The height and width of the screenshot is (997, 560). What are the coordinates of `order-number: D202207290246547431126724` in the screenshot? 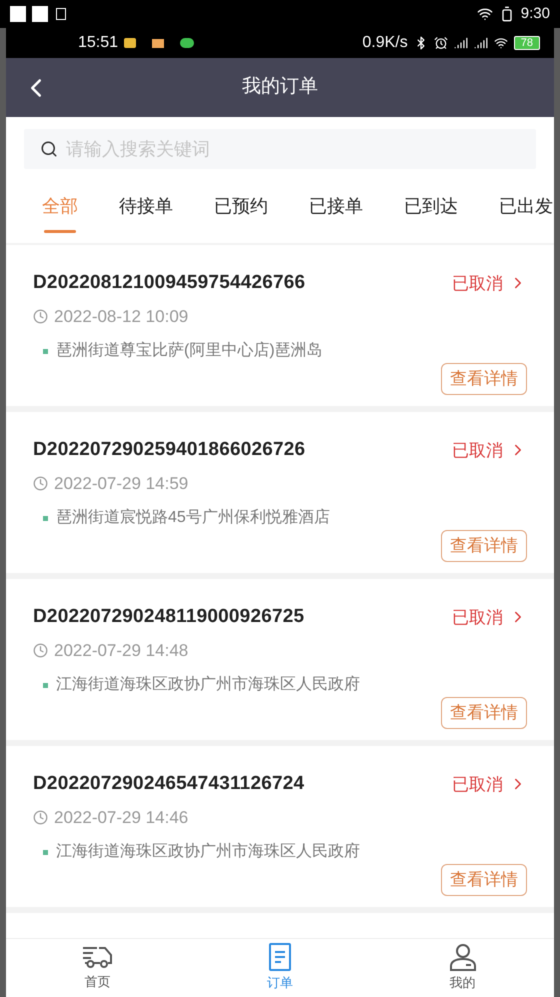 It's located at (168, 784).